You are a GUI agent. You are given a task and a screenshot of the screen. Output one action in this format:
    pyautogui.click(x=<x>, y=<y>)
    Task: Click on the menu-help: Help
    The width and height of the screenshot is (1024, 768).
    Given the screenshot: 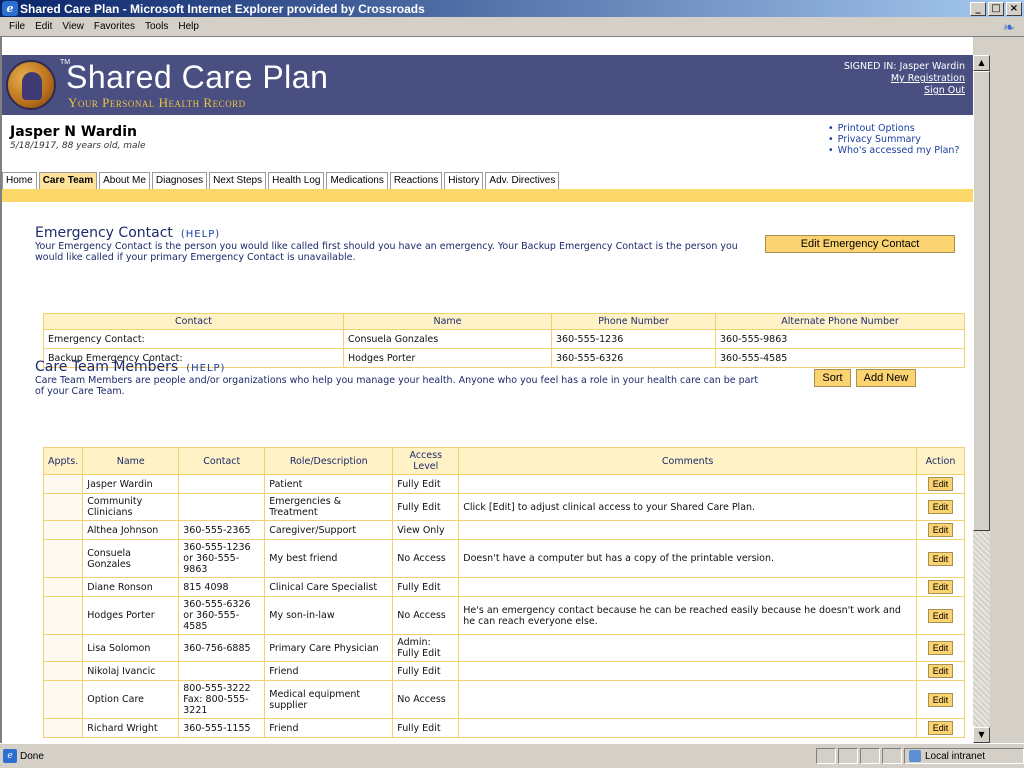 What is the action you would take?
    pyautogui.click(x=188, y=26)
    